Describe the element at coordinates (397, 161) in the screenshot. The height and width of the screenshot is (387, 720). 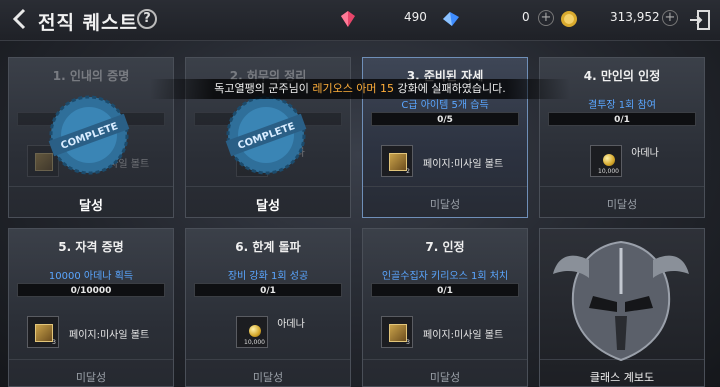
I see `reward-item-icon: 2` at that location.